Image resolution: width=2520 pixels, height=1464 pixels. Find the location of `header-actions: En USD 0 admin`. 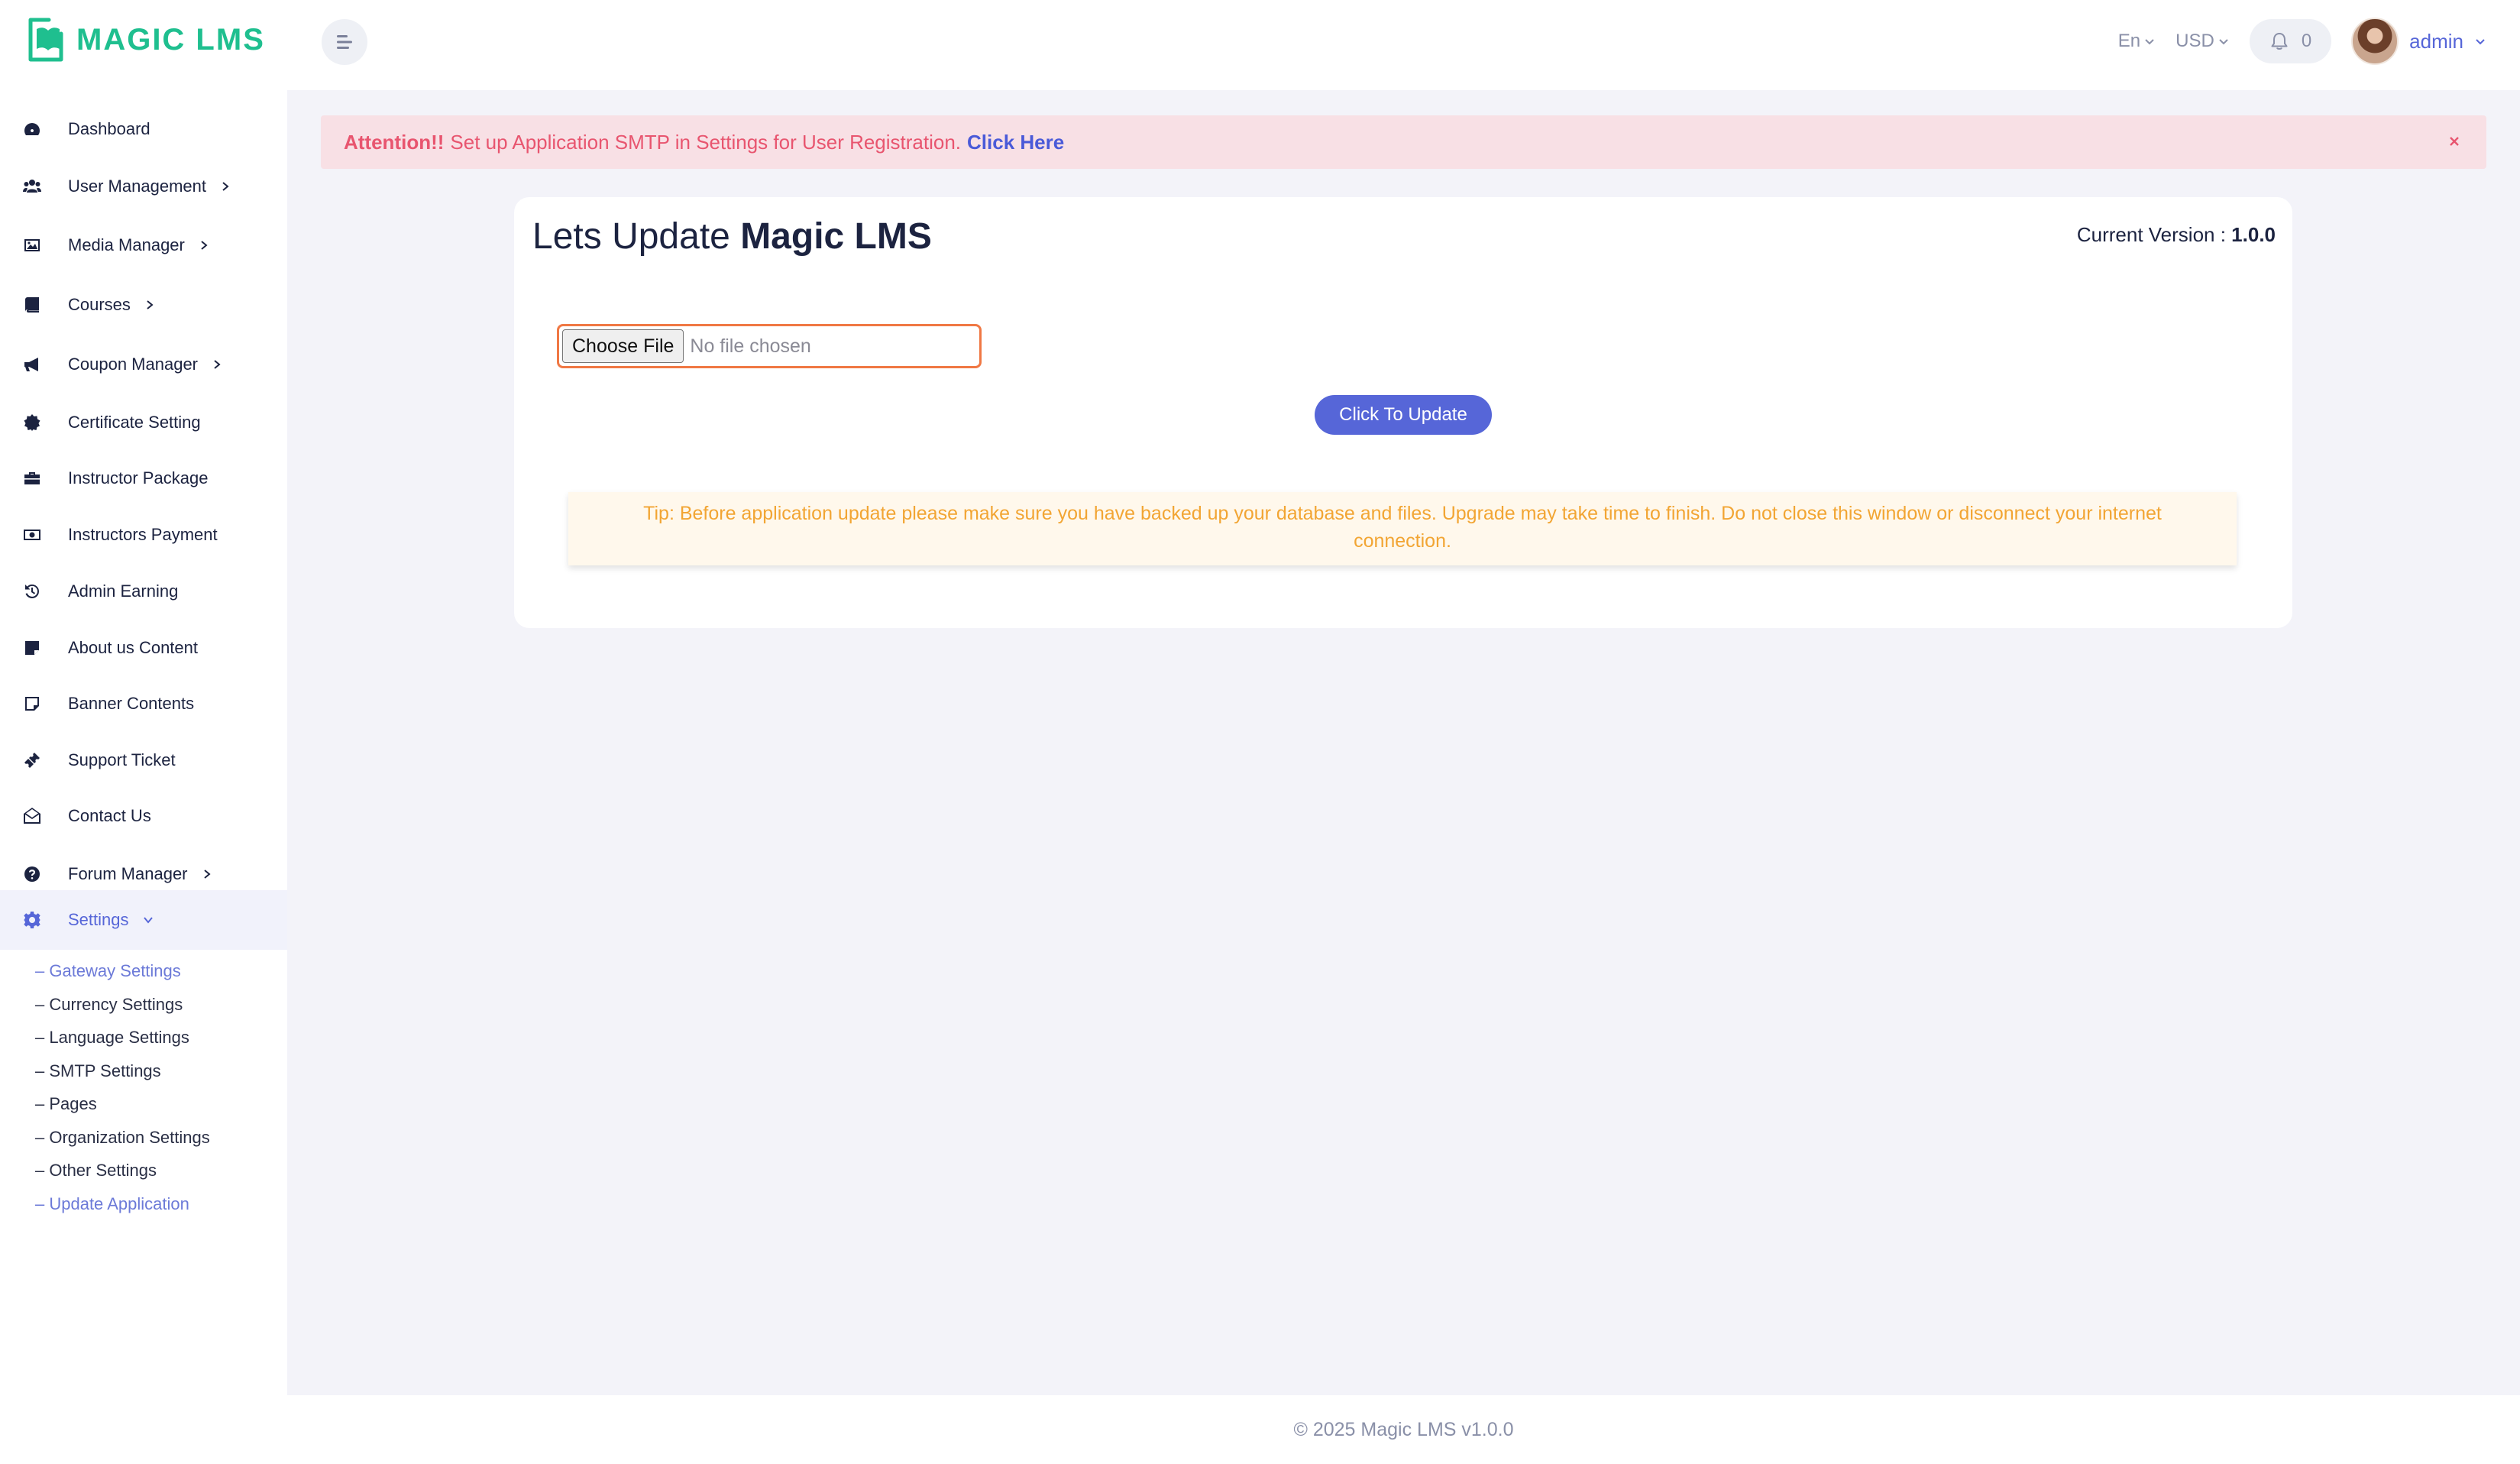

header-actions: En USD 0 admin is located at coordinates (2302, 41).